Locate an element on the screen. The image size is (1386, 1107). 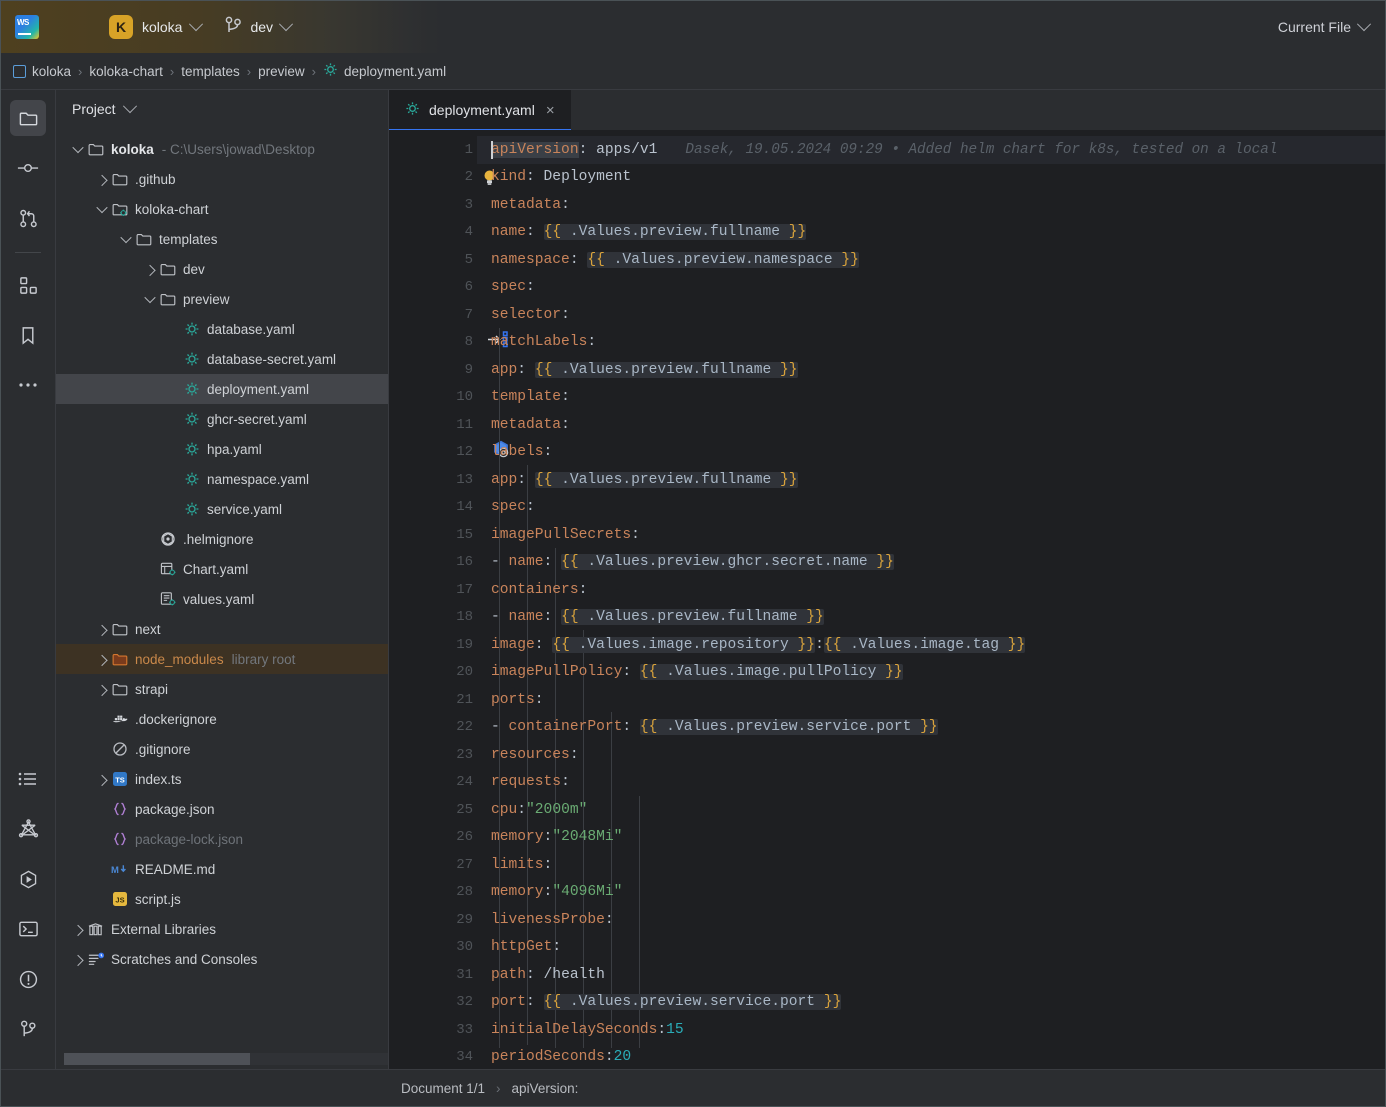
line-number: 21 is located at coordinates (433, 700).